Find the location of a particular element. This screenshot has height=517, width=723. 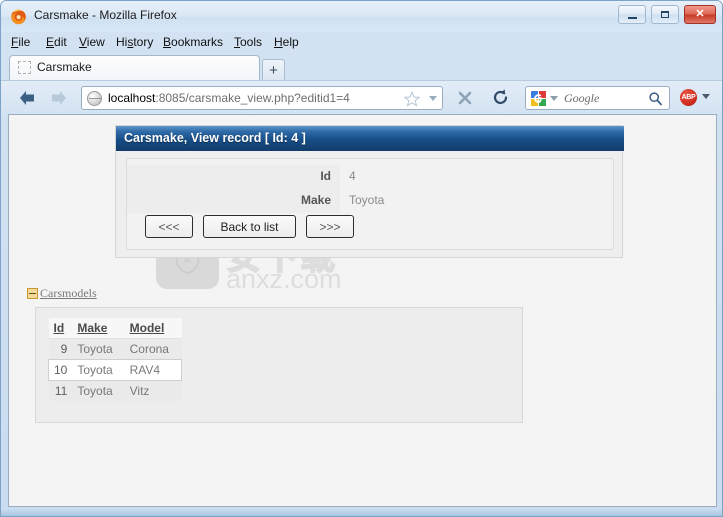

carsmodels-link-label: Carsmodels is located at coordinates (68, 292).